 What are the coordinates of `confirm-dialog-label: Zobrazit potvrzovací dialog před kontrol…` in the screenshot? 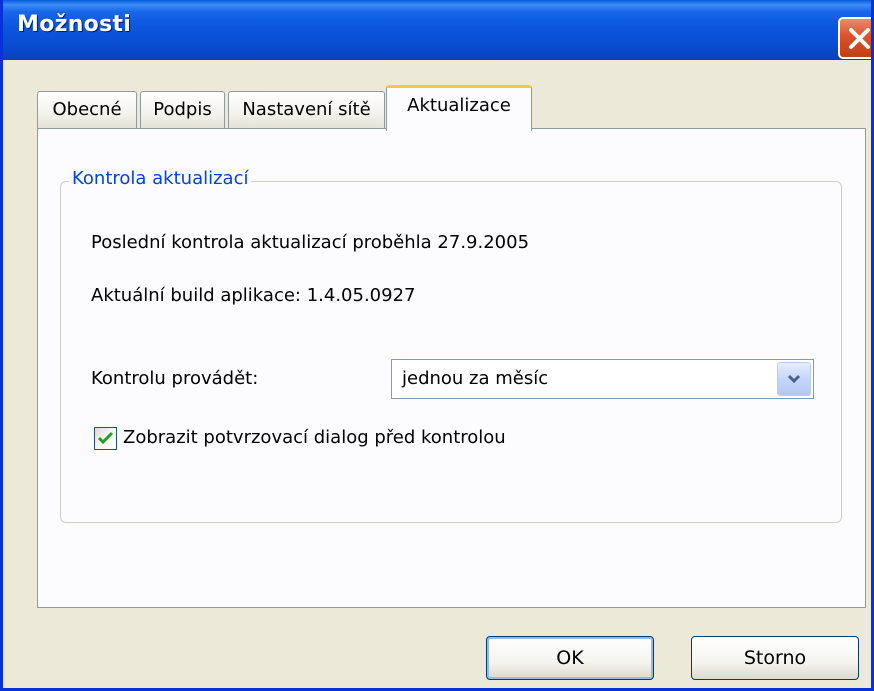 It's located at (314, 437).